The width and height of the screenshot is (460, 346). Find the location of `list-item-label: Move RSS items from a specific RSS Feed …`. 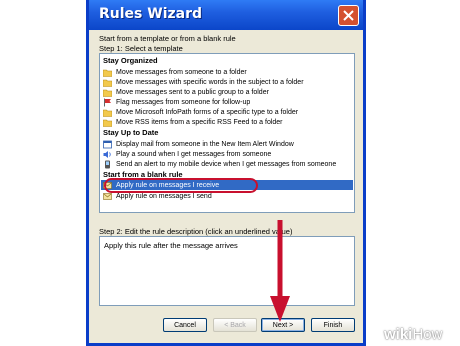

list-item-label: Move RSS items from a specific RSS Feed … is located at coordinates (199, 122).